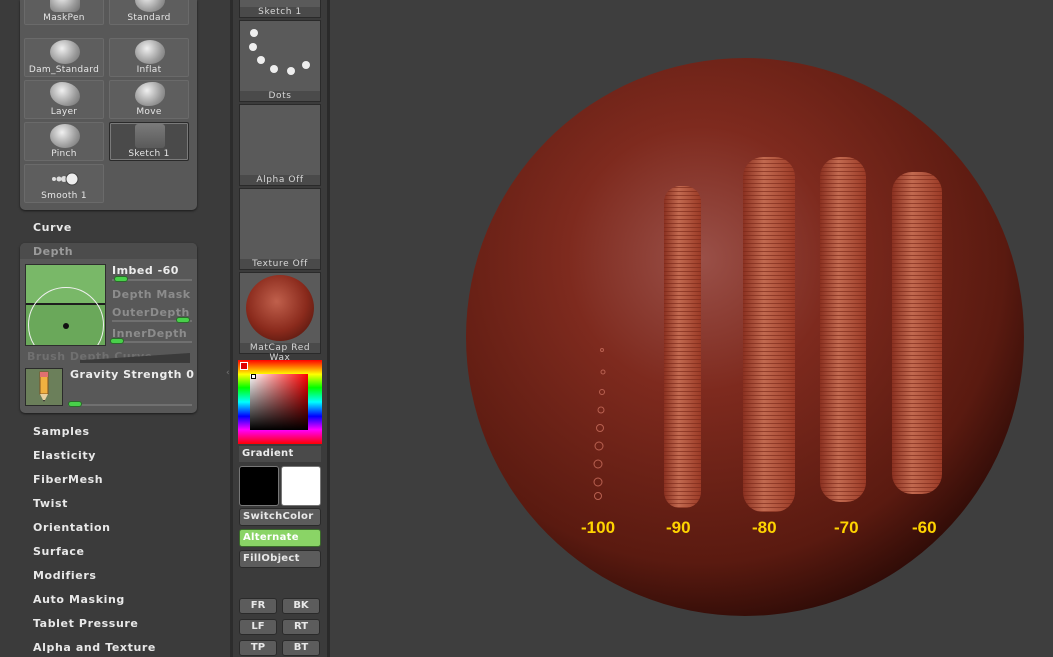 The height and width of the screenshot is (657, 1053). What do you see at coordinates (151, 294) in the screenshot?
I see `depth-mask-button: Depth Mask` at bounding box center [151, 294].